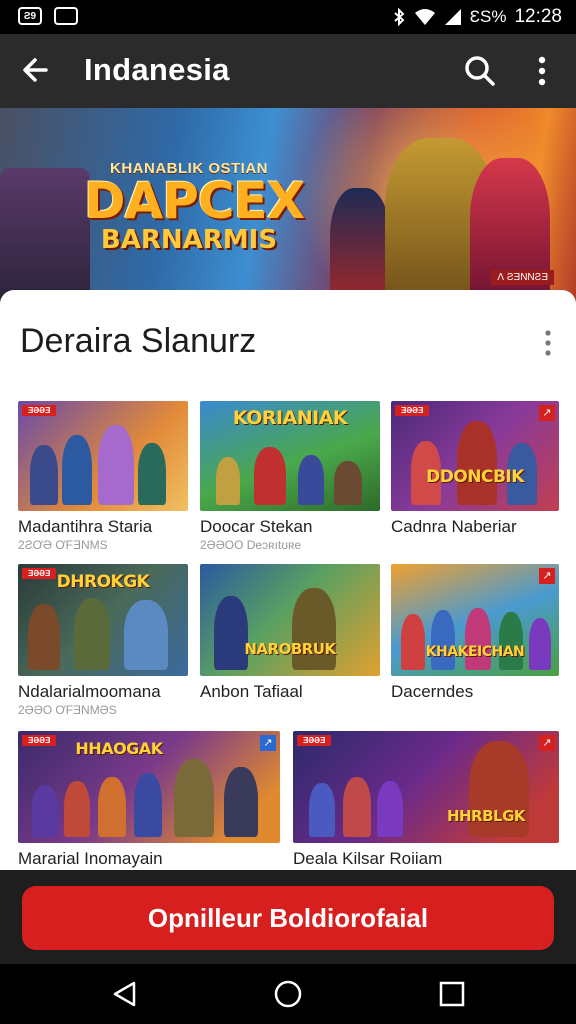  Describe the element at coordinates (138, 341) in the screenshot. I see `section-title: Deraira Slanurz` at that location.